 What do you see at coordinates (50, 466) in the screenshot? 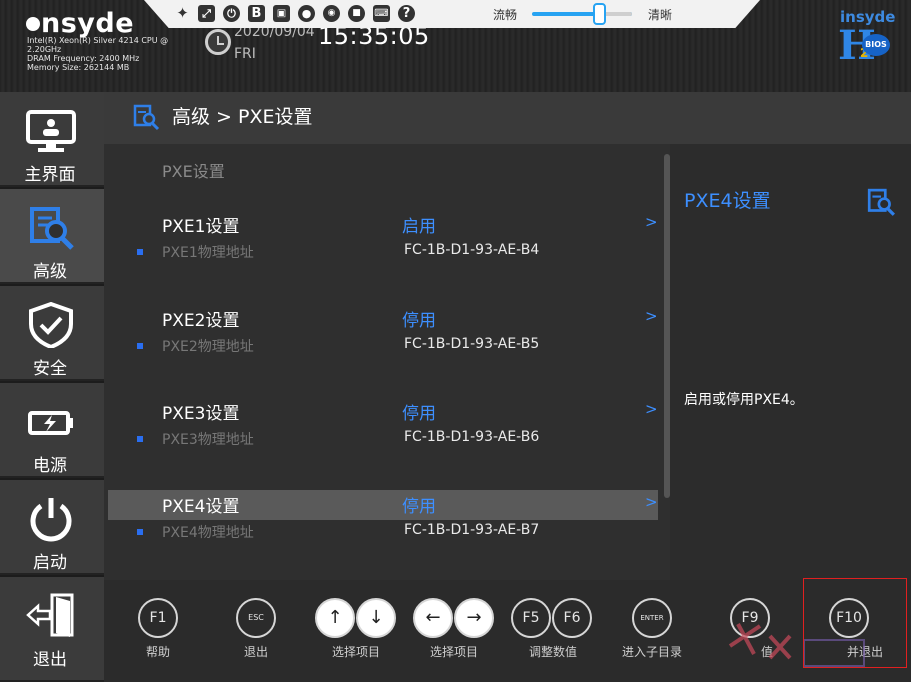
I see `sidebar-label: 电源` at bounding box center [50, 466].